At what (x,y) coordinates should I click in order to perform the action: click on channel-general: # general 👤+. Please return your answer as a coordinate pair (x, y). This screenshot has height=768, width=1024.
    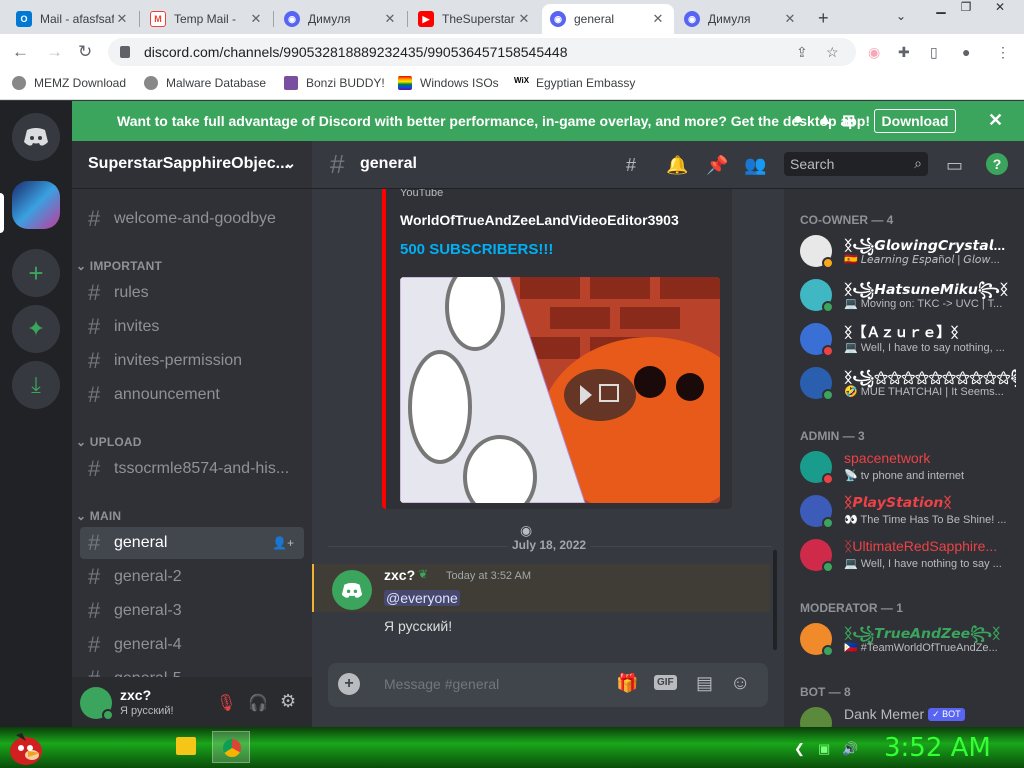
    Looking at the image, I should click on (192, 543).